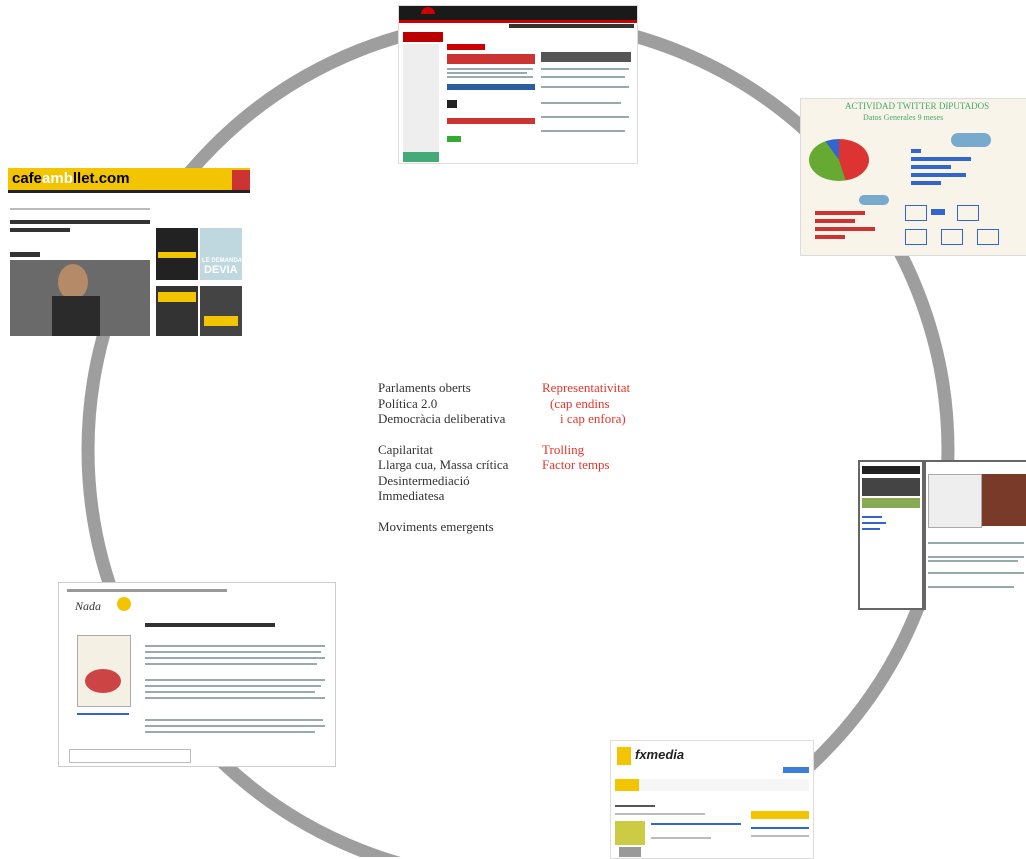  What do you see at coordinates (576, 464) in the screenshot?
I see `risk-item: Factor temps` at bounding box center [576, 464].